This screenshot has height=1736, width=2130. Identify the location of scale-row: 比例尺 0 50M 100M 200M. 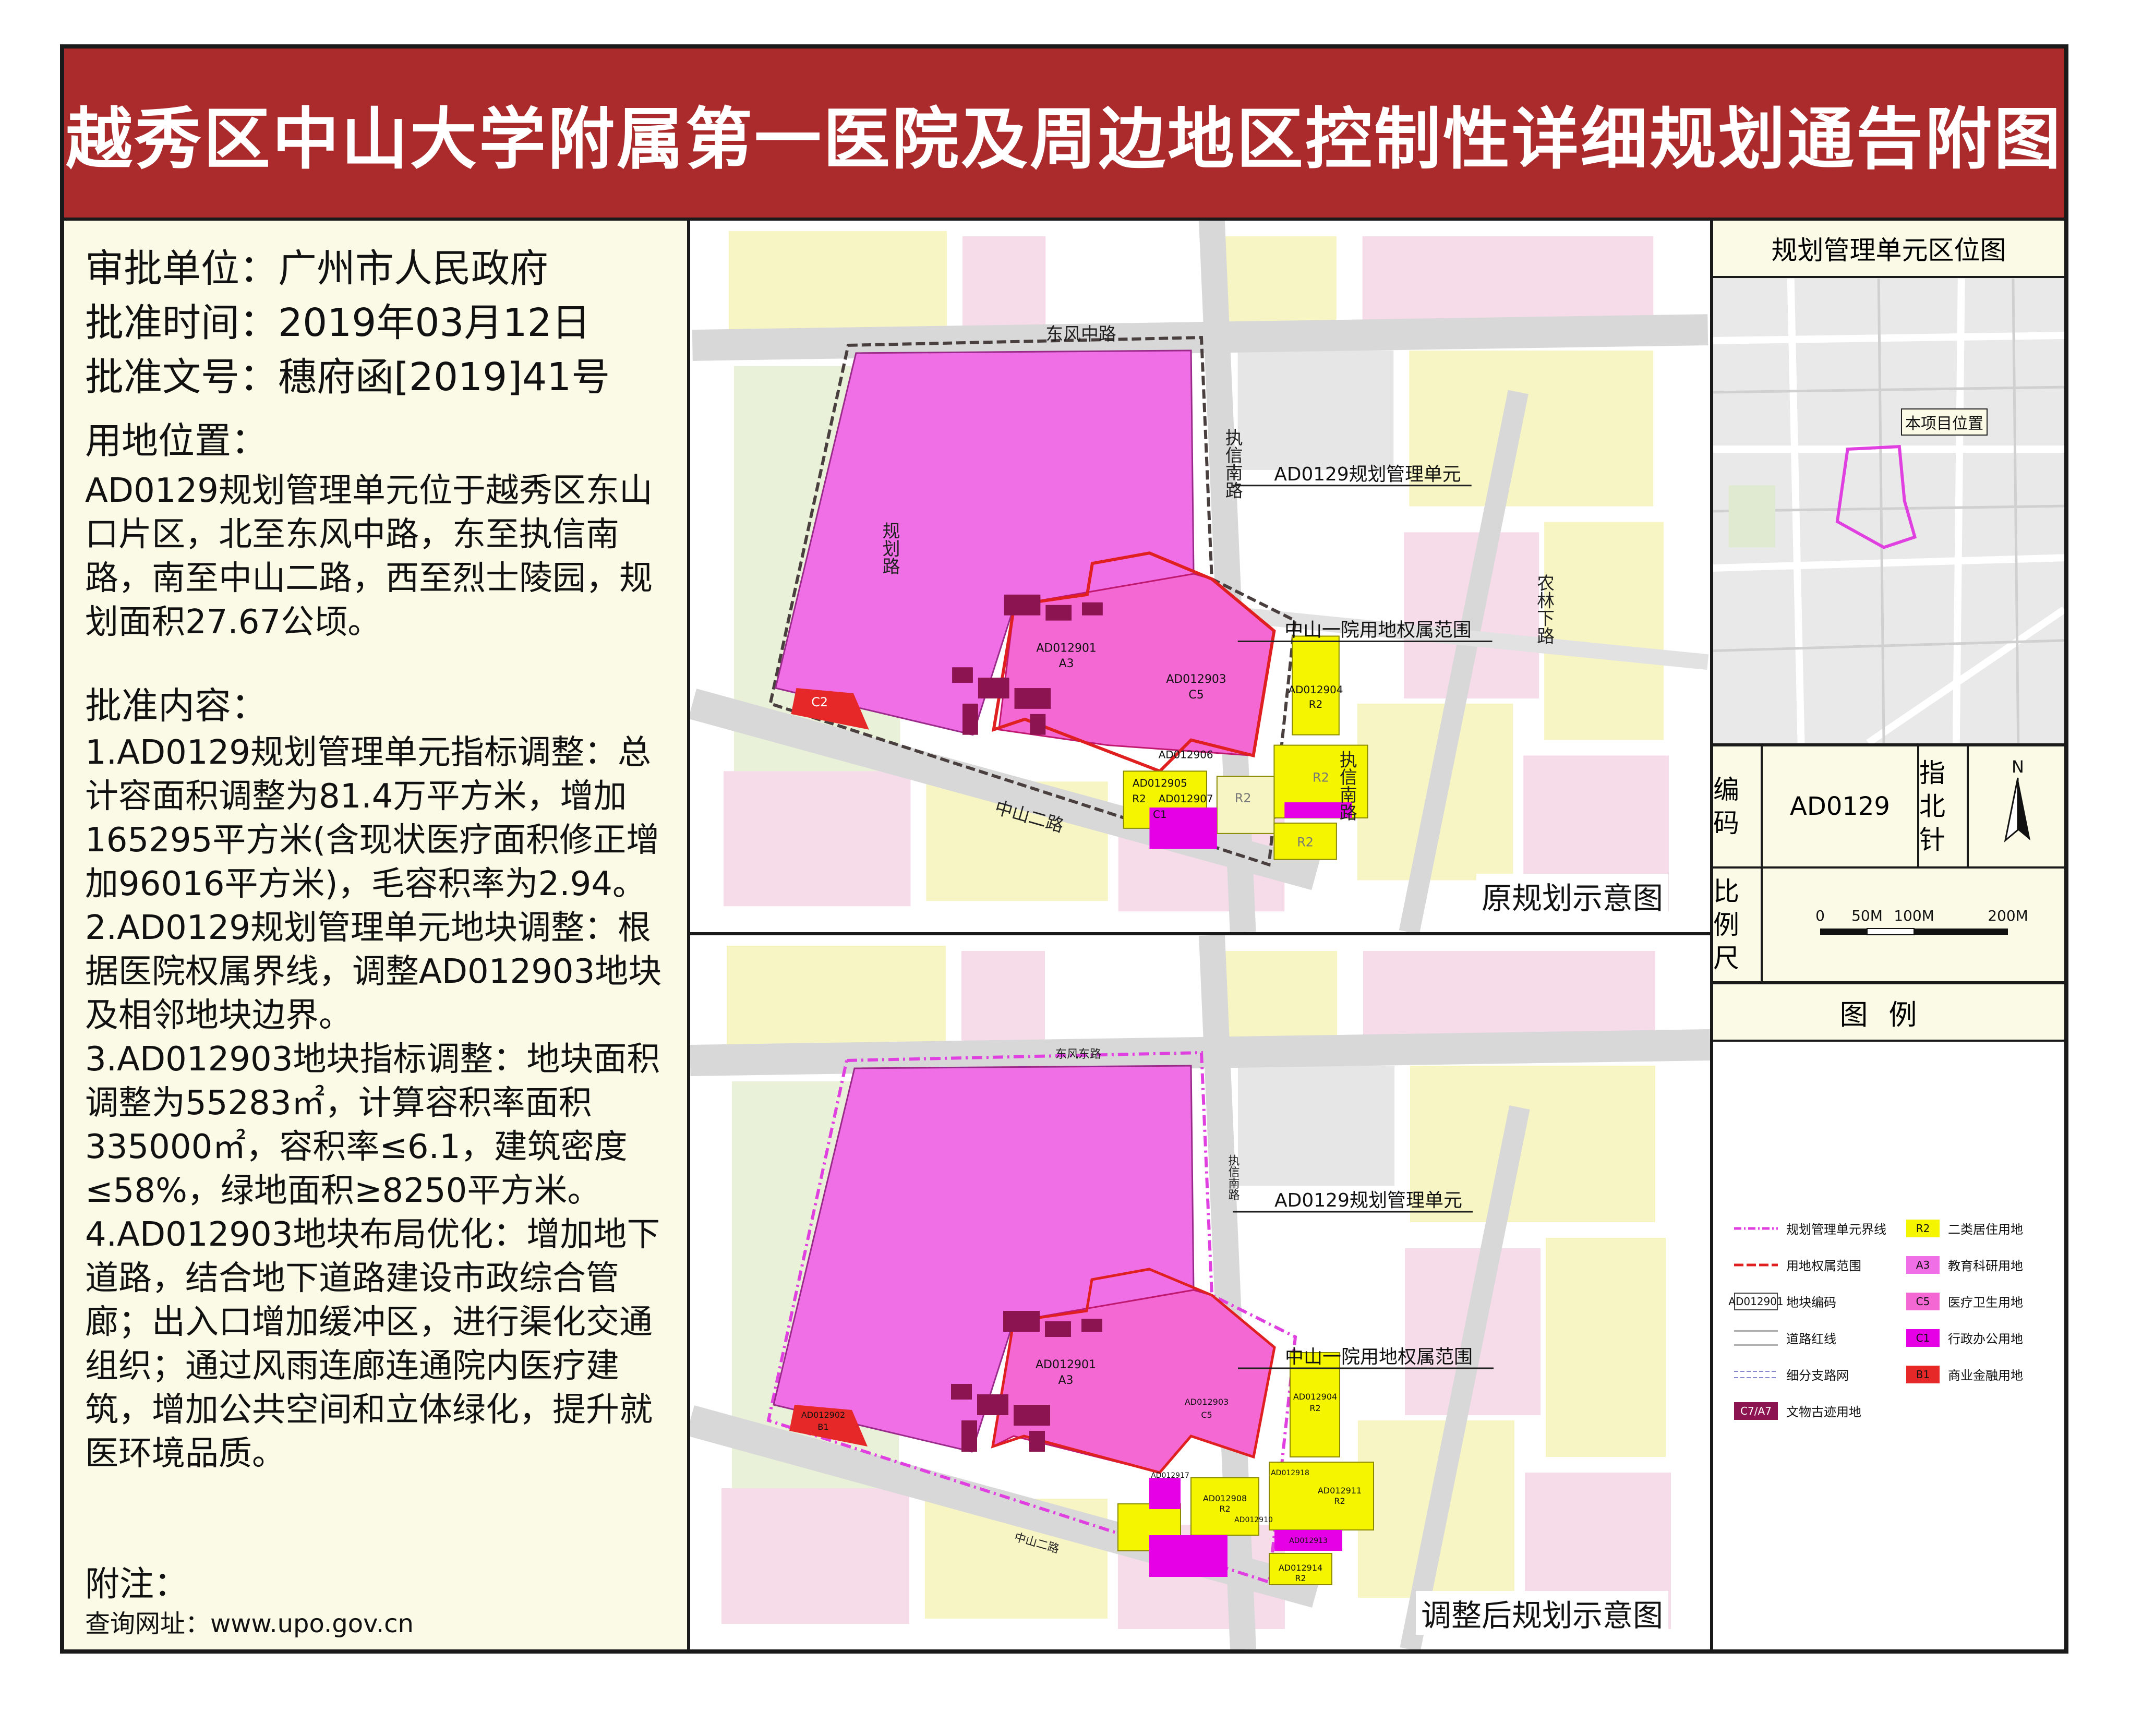
(1889, 927).